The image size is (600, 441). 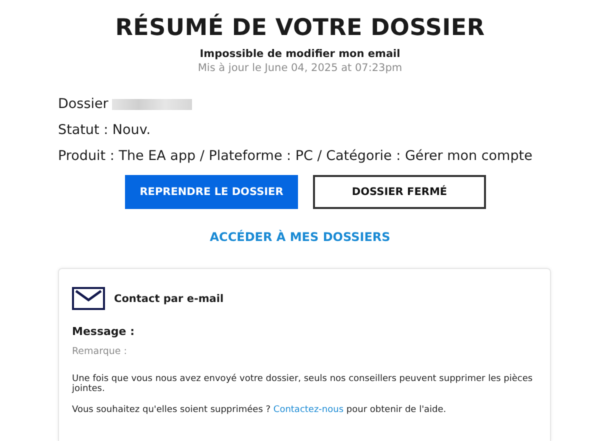 I want to click on resume-case-button: REPRENDRE LE DOSSIER, so click(x=211, y=192).